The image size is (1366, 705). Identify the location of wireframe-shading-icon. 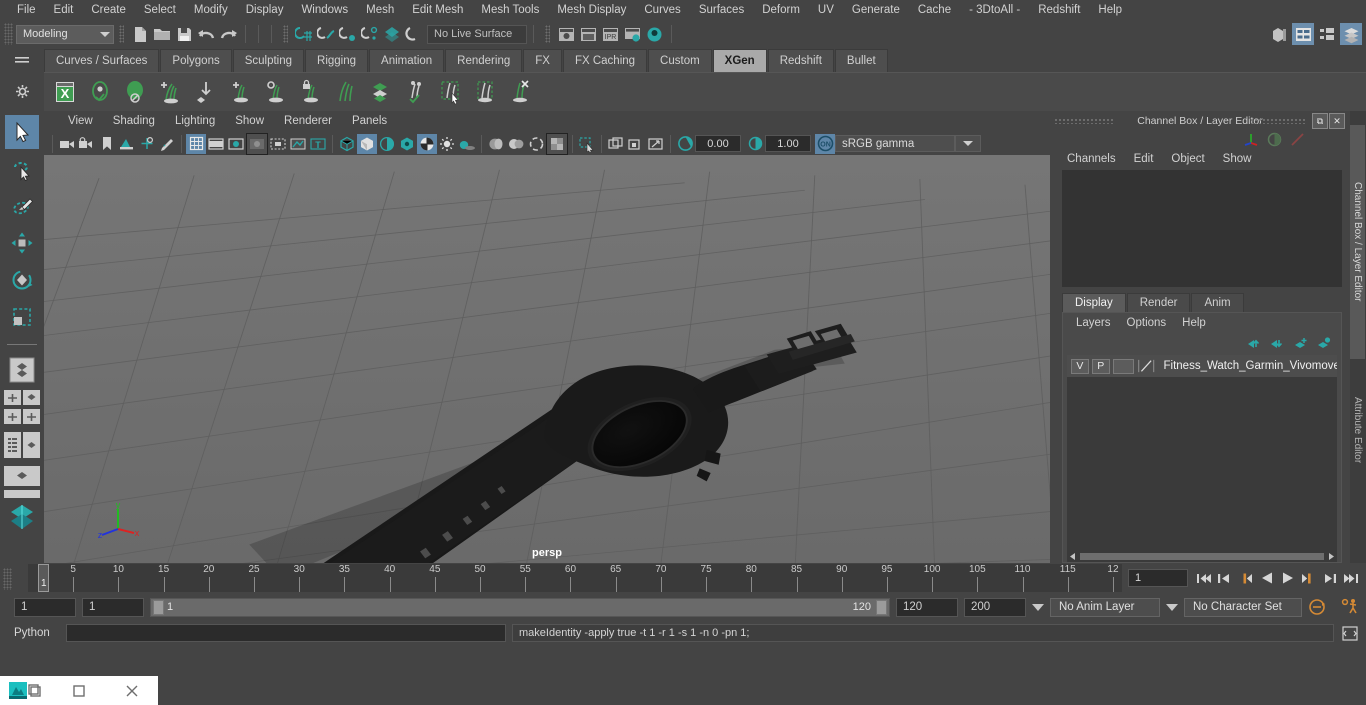
(347, 144).